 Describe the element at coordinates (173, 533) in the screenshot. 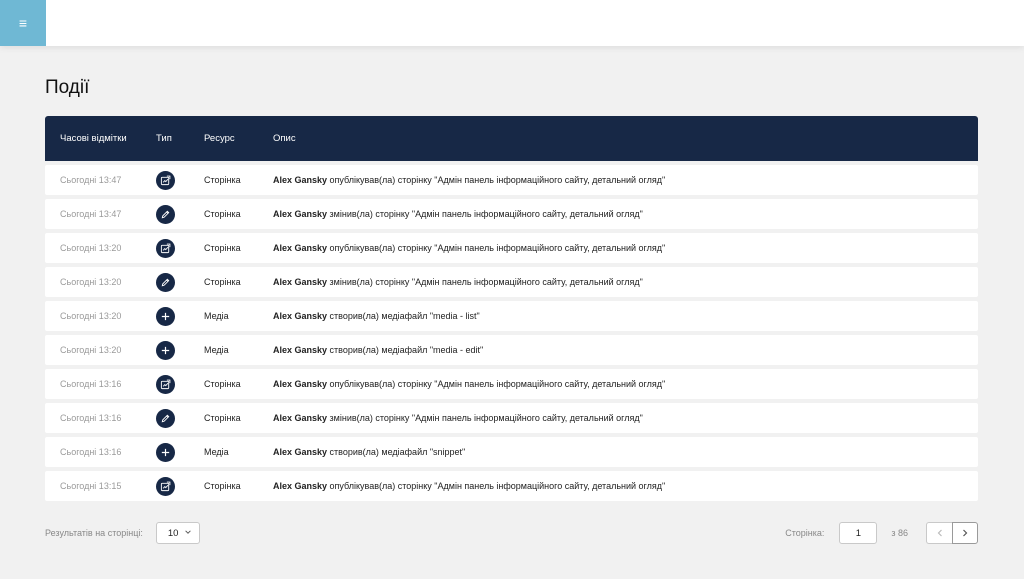

I see `per-page-value: 10` at that location.